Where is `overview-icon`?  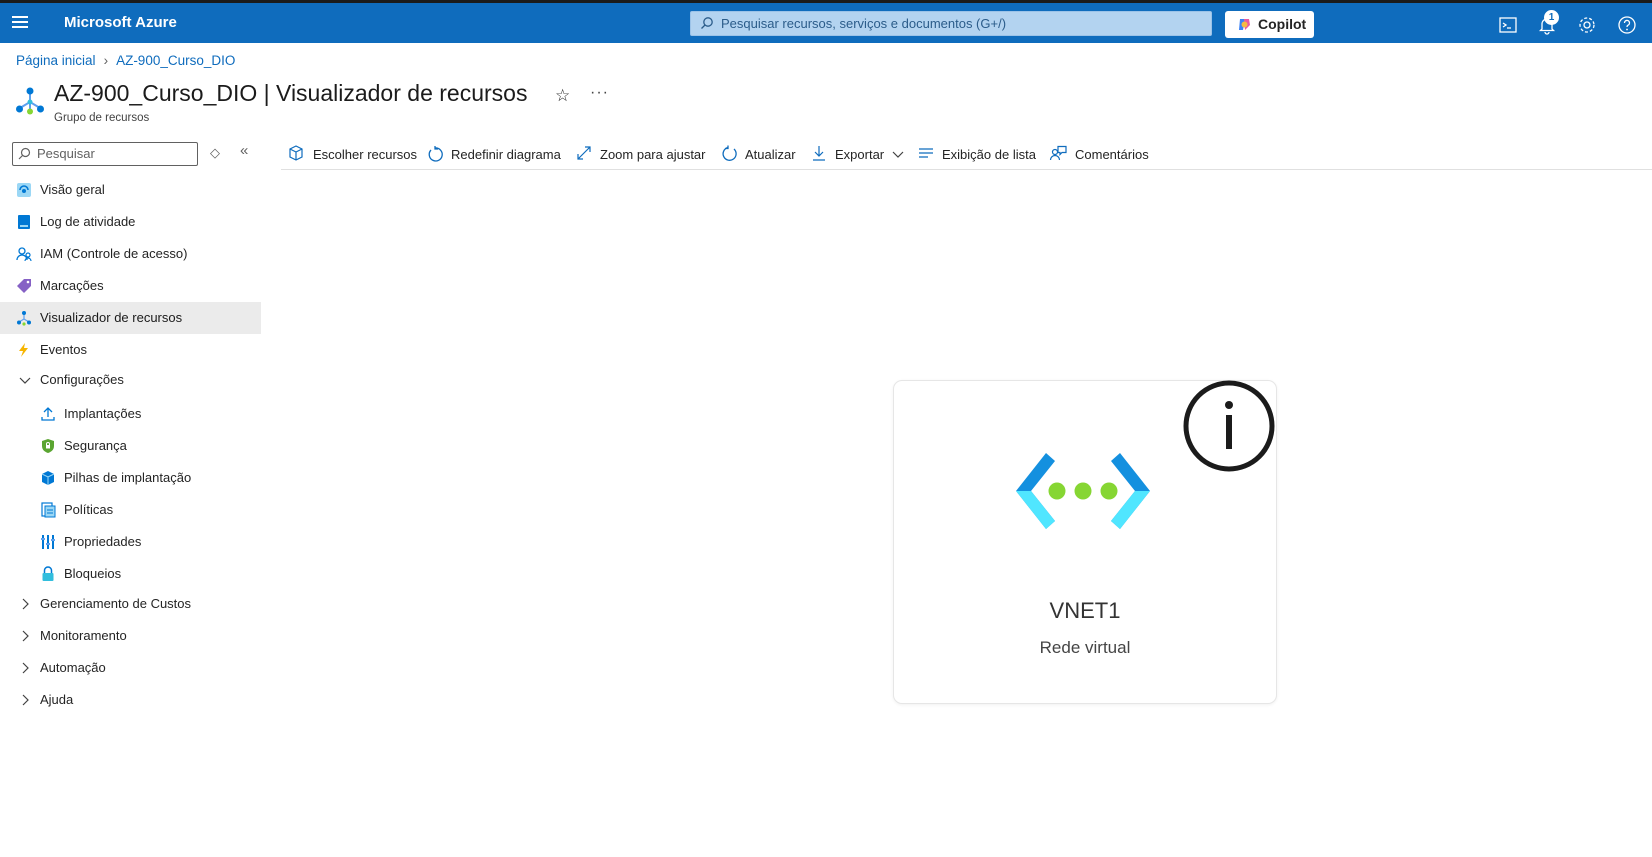
overview-icon is located at coordinates (24, 190).